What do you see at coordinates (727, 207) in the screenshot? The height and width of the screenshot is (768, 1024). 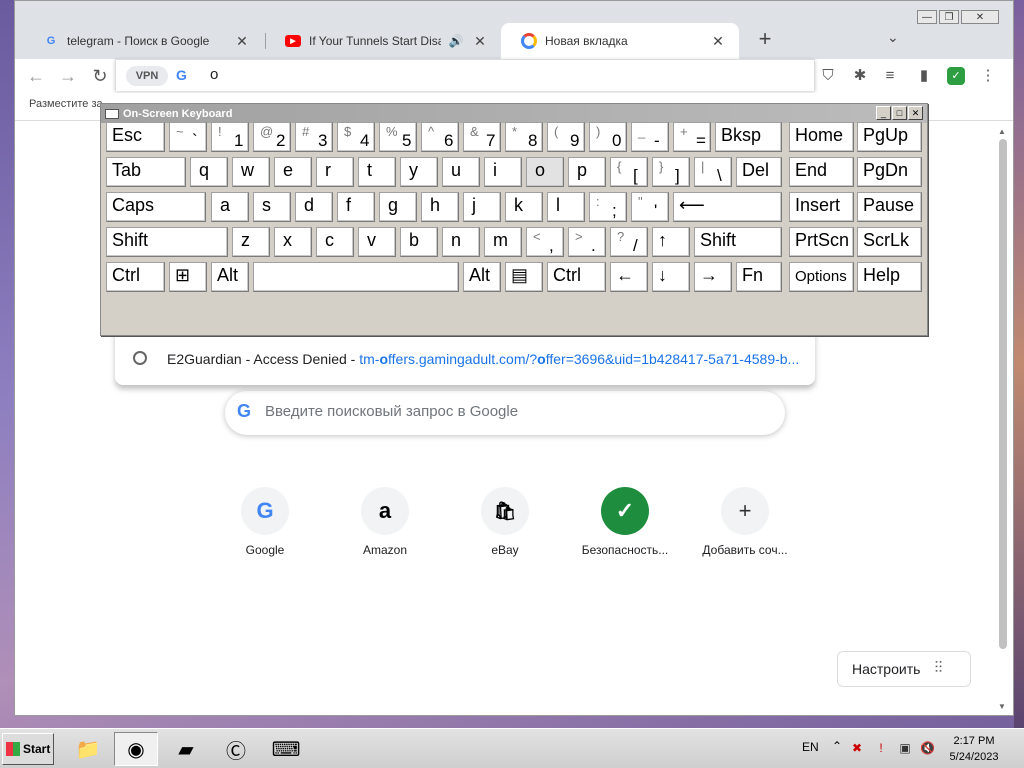 I see `key-enter: ⟵` at bounding box center [727, 207].